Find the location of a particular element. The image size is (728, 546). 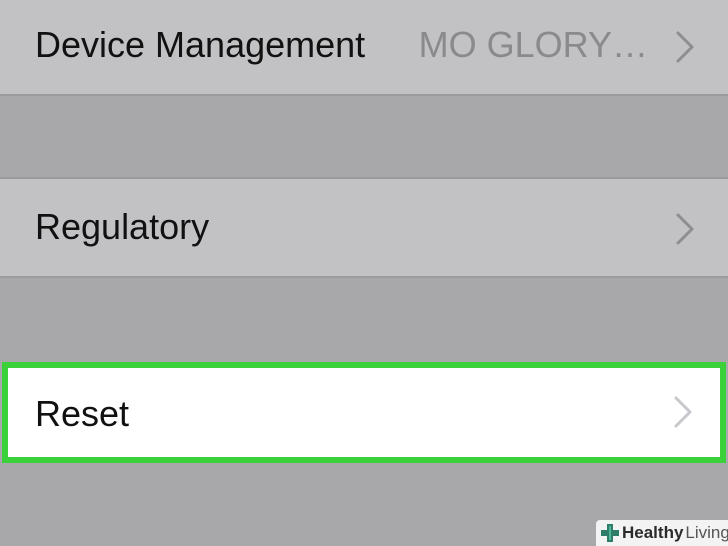

regulatory-label: Regulatory is located at coordinates (122, 226).